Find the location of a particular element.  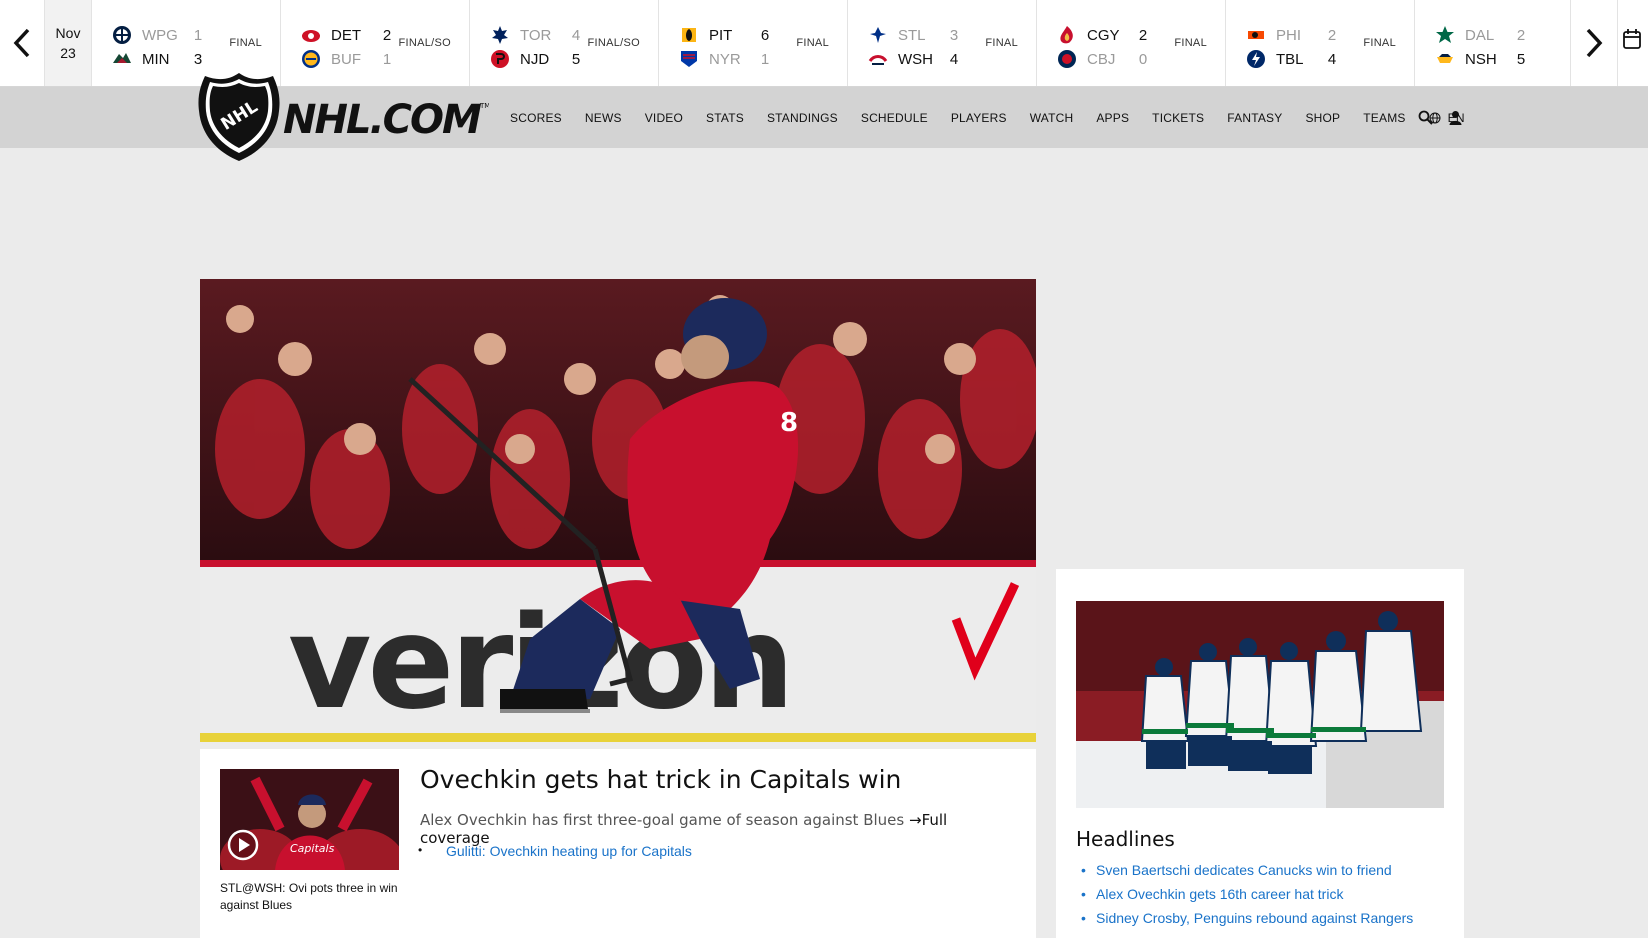

team-abbr: WPG is located at coordinates (160, 35).